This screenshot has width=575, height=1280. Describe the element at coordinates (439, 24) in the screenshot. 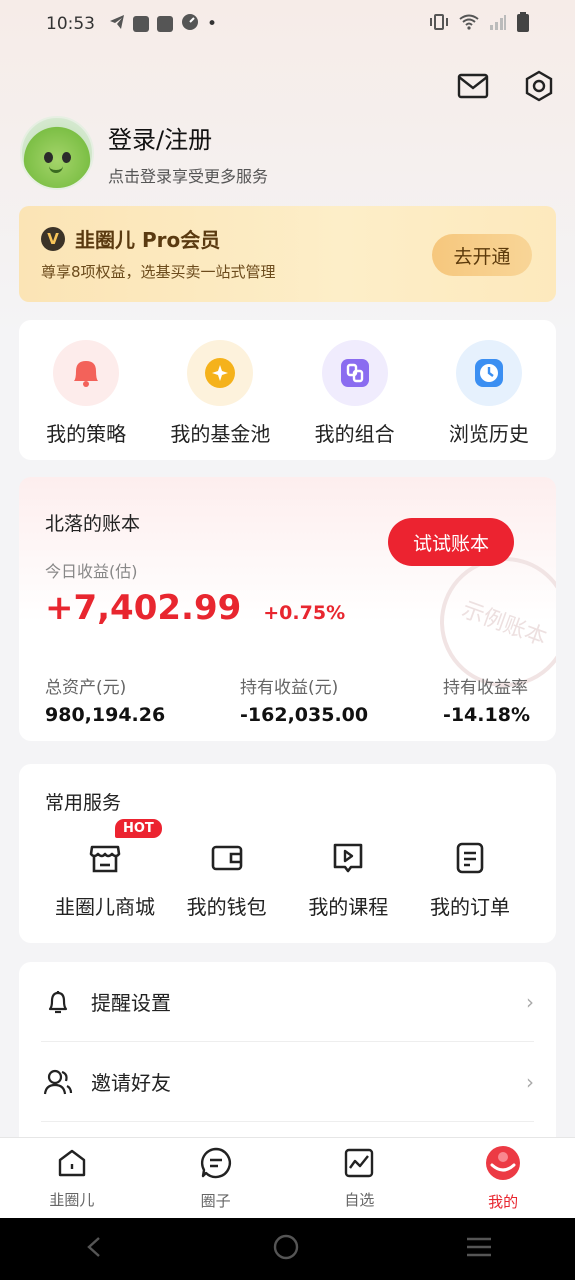

I see `vibrate-icon` at that location.